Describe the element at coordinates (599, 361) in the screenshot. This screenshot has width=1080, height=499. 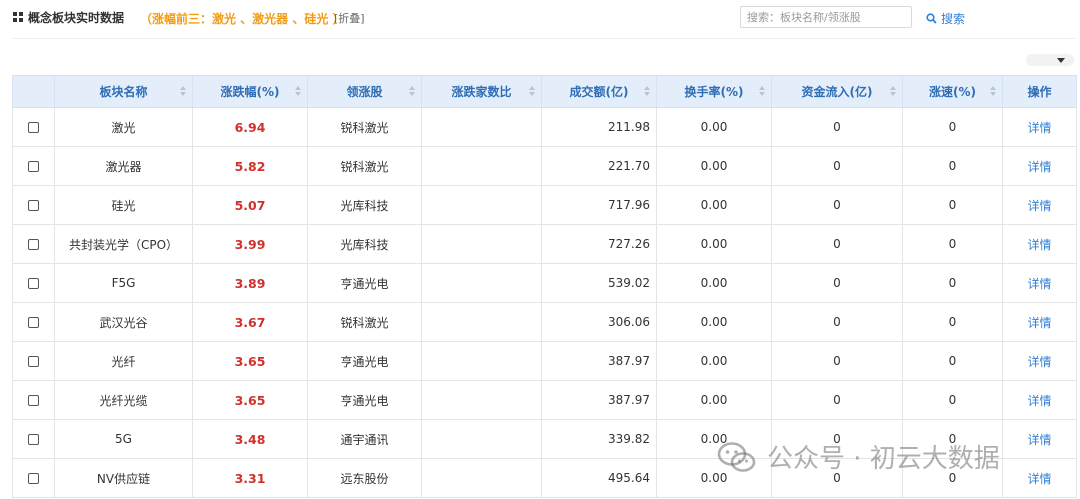
I see `trade-amount: 387.97` at that location.